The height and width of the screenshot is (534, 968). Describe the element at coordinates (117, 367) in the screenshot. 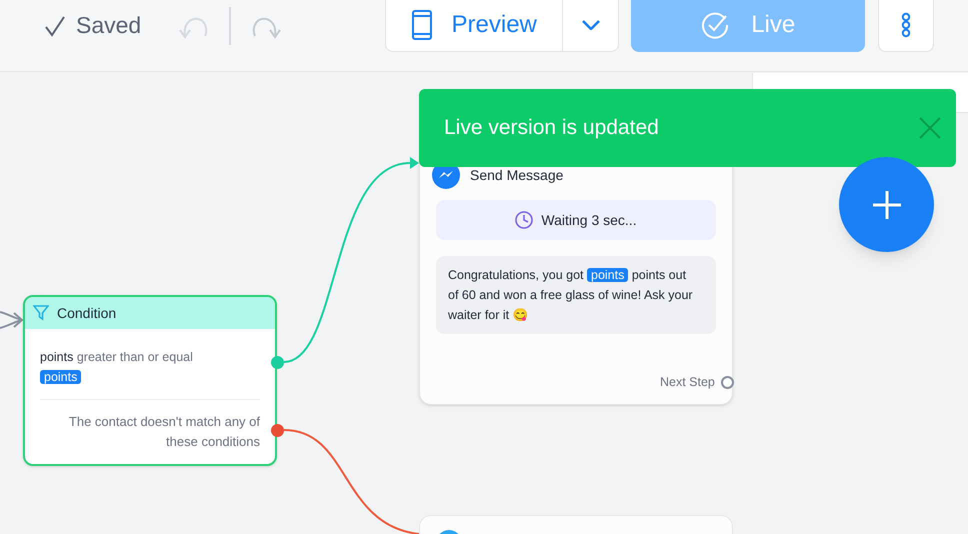

I see `condition-rule: points greater than or equal points` at that location.